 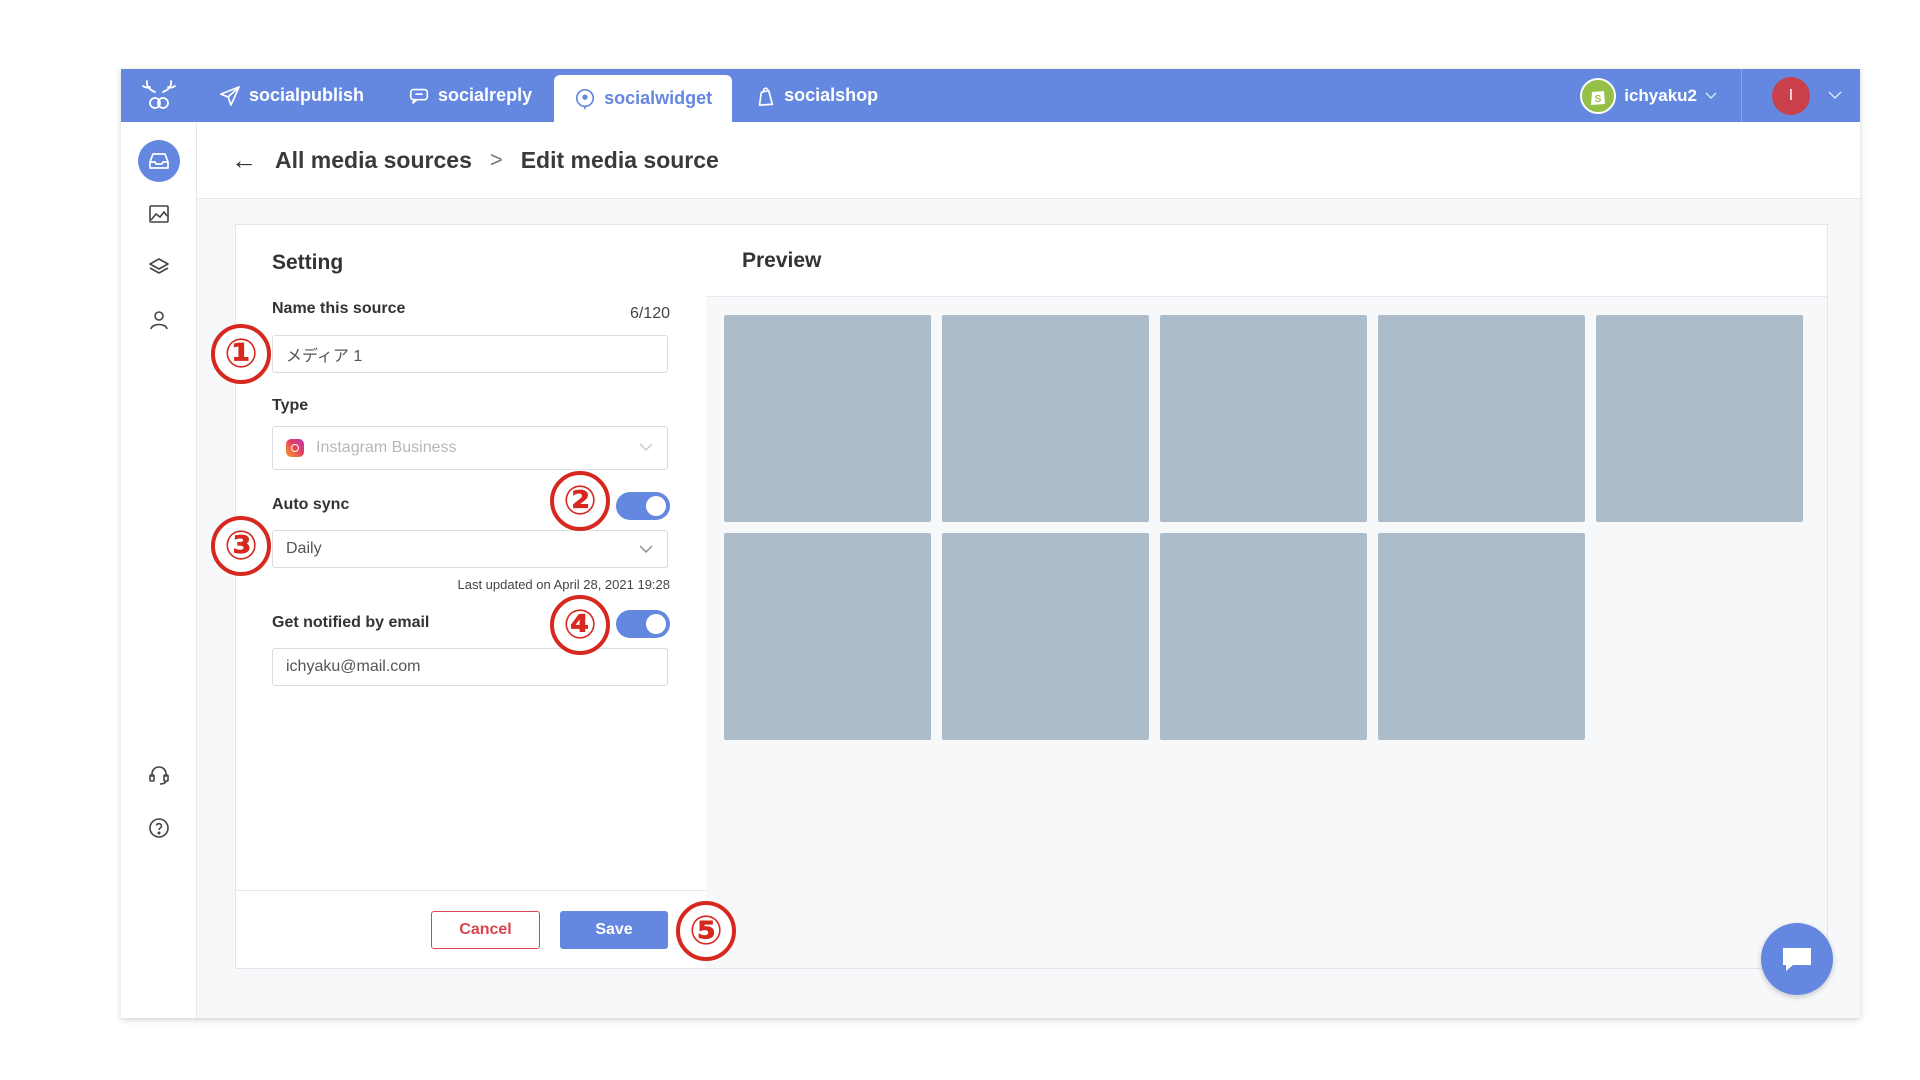 I want to click on tab-label: socialreply, so click(x=485, y=95).